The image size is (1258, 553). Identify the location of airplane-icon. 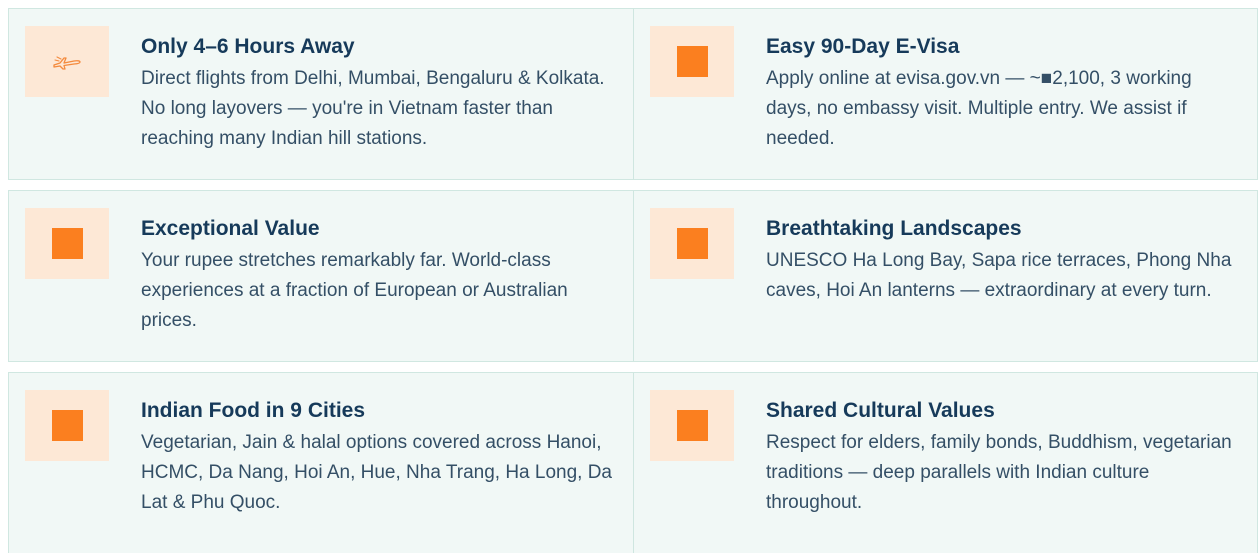
(67, 62).